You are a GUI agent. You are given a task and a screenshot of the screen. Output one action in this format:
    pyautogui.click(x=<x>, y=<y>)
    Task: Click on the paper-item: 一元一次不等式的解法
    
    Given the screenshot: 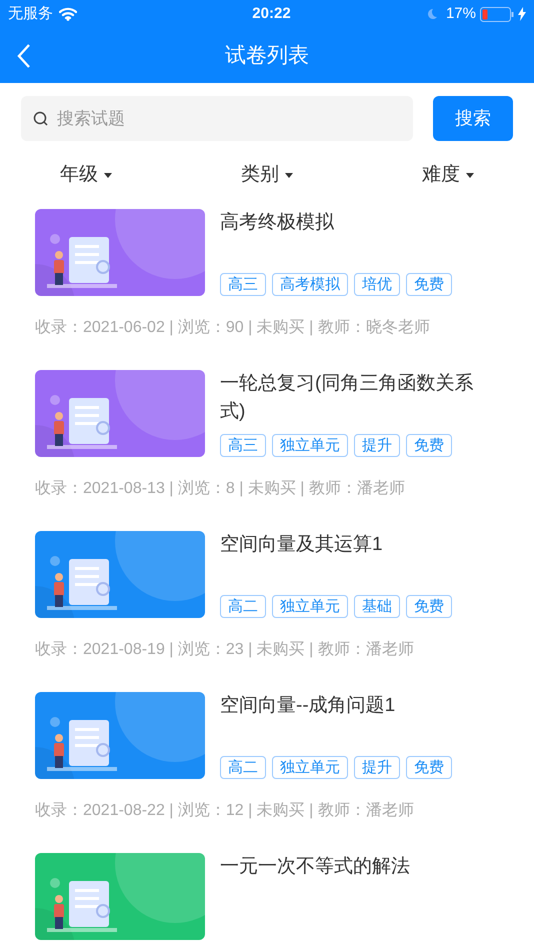 What is the action you would take?
    pyautogui.click(x=267, y=901)
    